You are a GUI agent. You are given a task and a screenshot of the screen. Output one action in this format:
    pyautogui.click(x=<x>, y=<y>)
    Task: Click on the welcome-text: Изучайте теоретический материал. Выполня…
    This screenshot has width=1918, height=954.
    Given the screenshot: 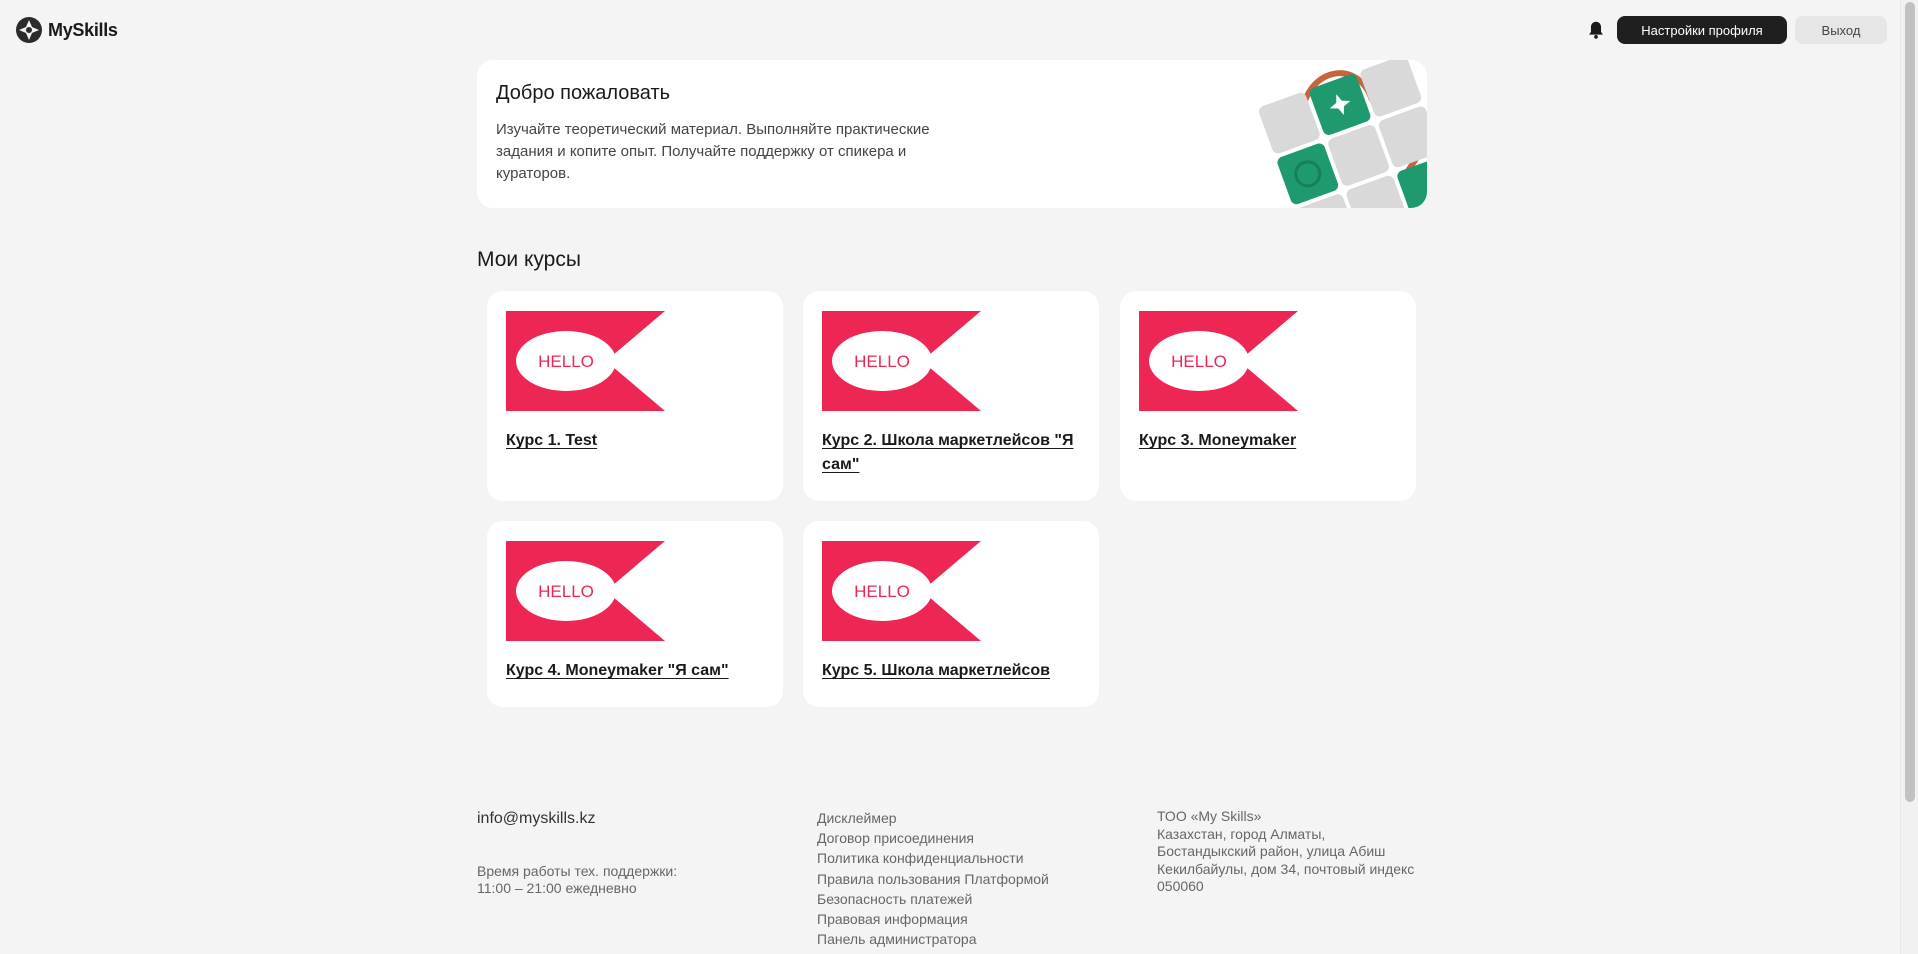 What is the action you would take?
    pyautogui.click(x=713, y=151)
    